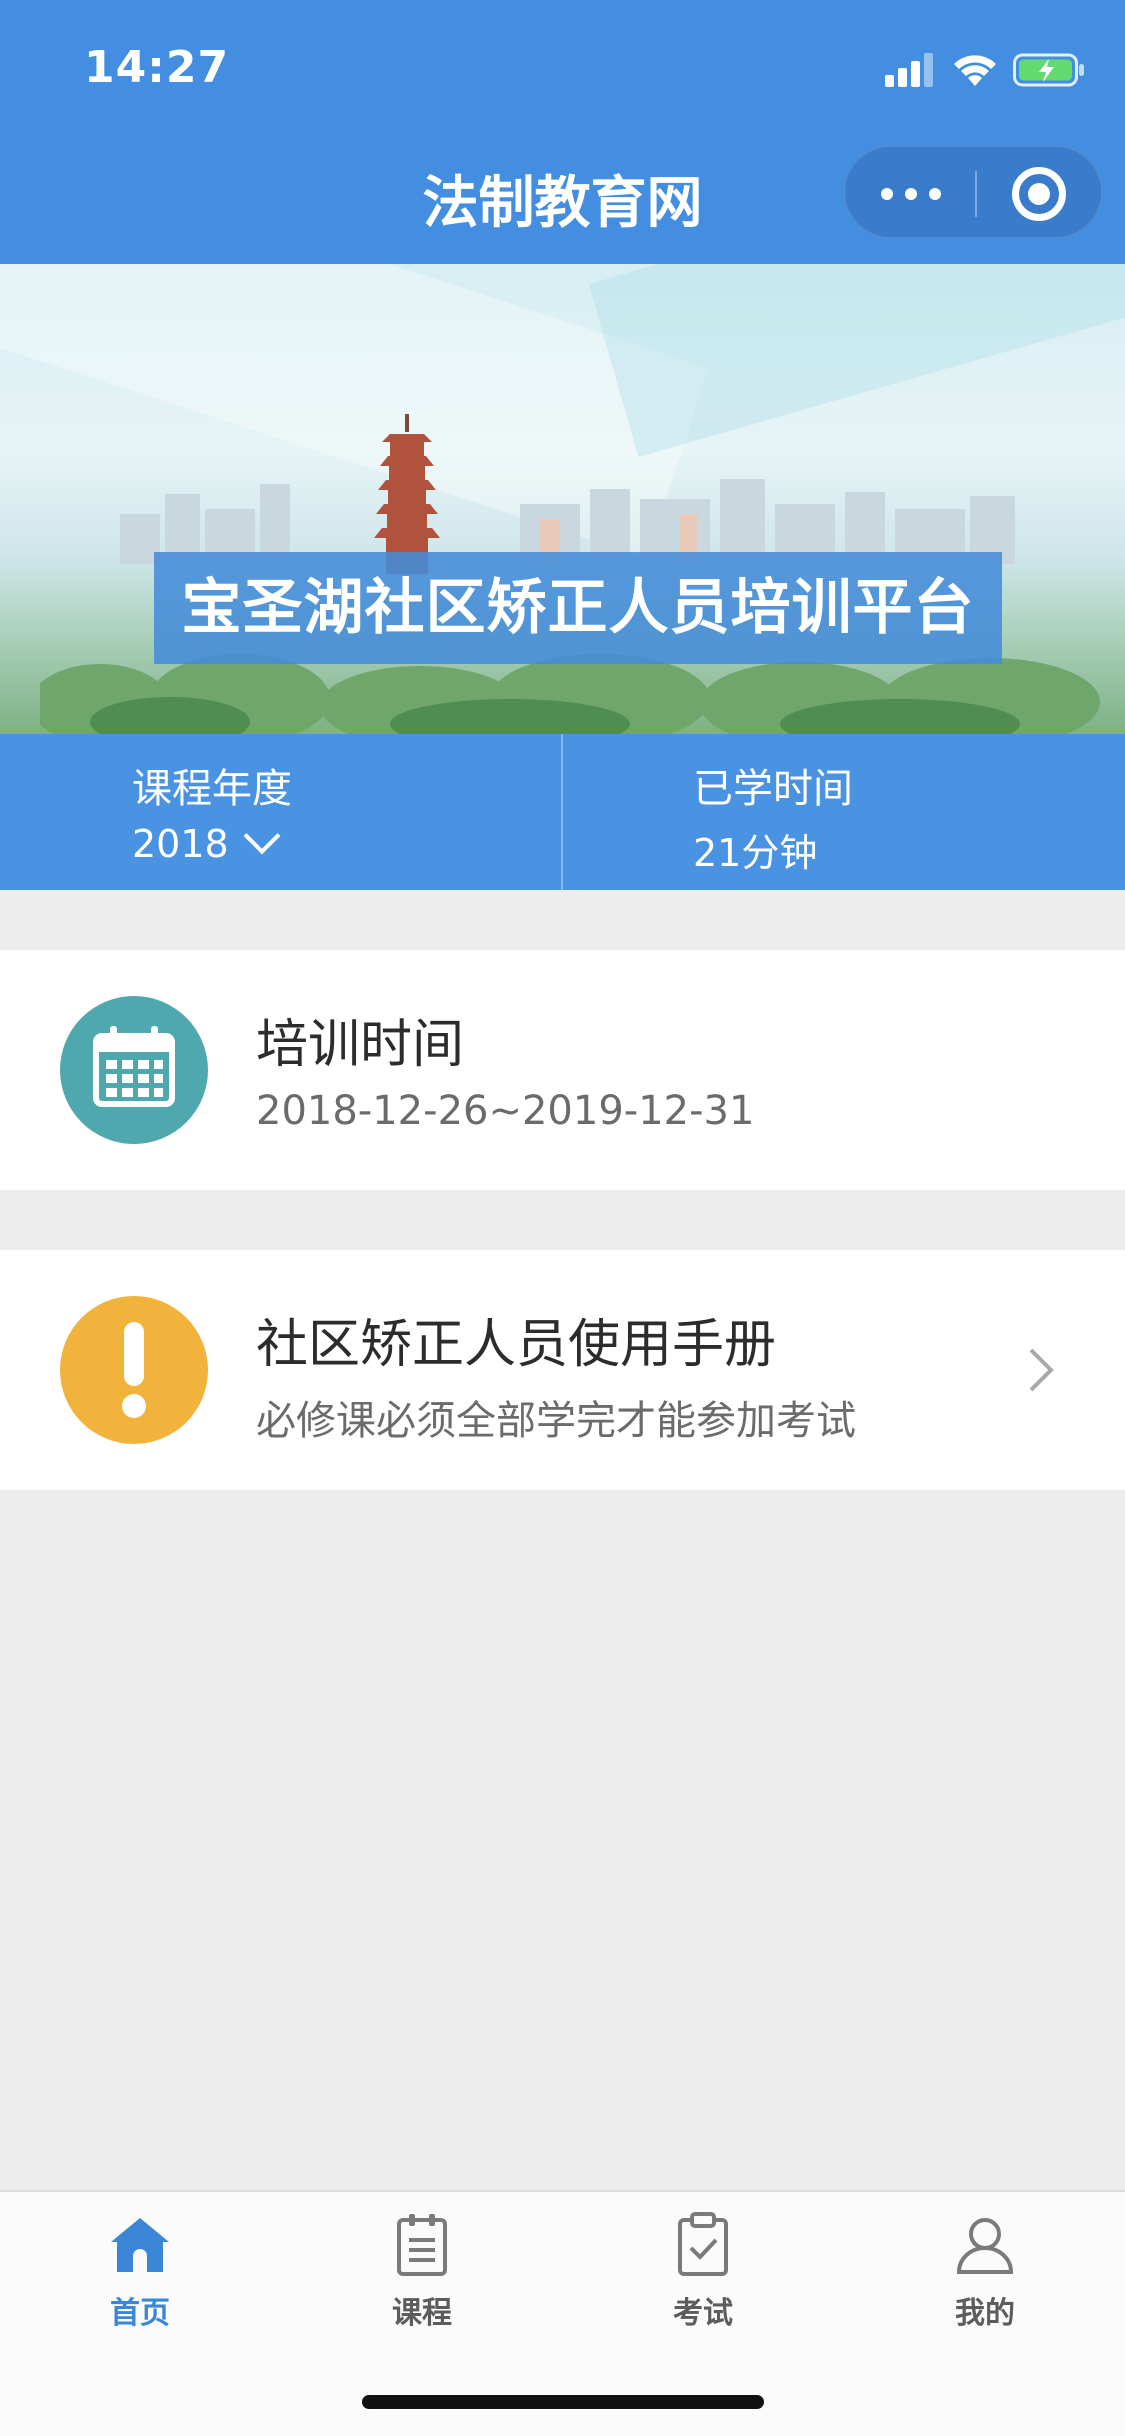  I want to click on status-icons, so click(985, 70).